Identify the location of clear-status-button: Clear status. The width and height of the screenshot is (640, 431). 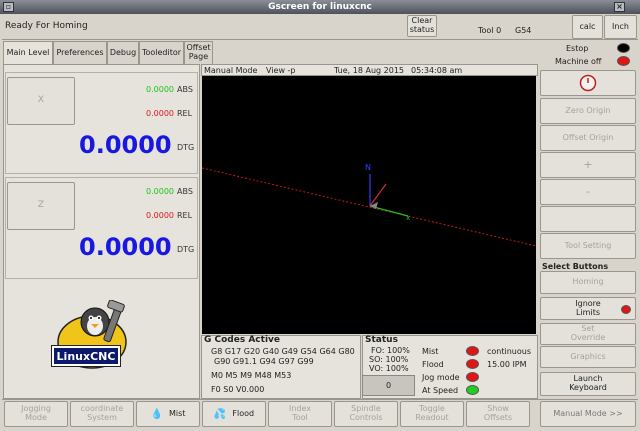
(422, 26).